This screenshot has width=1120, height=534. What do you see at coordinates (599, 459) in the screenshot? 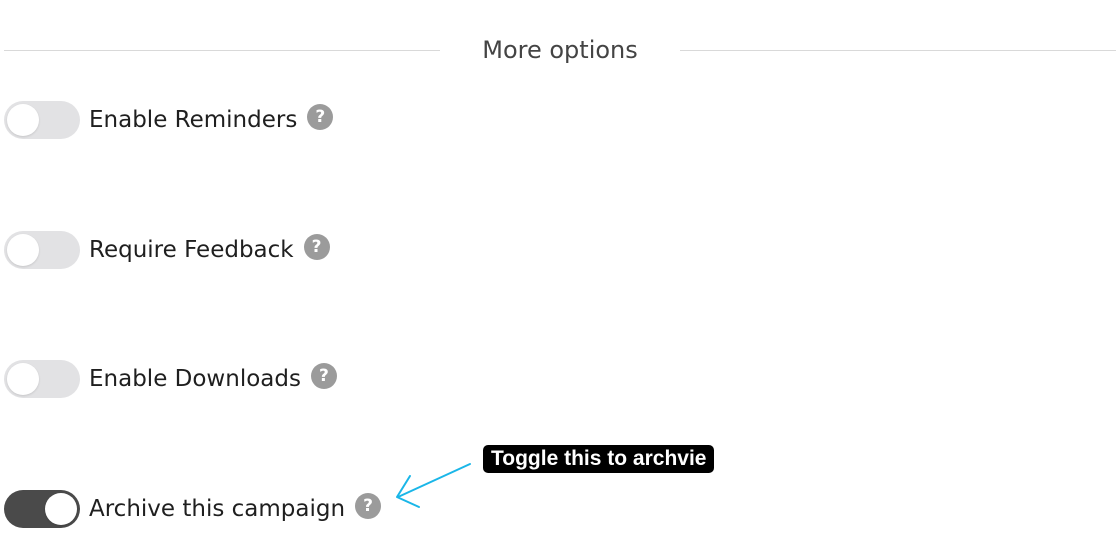
I see `annotation-callout: Toggle this to archvie` at bounding box center [599, 459].